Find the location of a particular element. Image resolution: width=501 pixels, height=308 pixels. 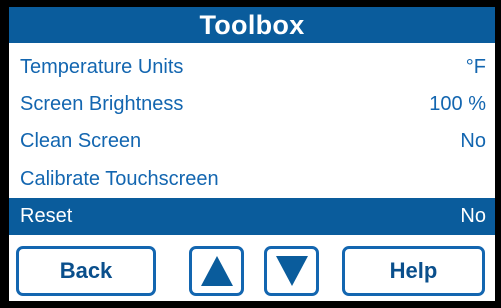

triangle-down-icon is located at coordinates (291, 271).